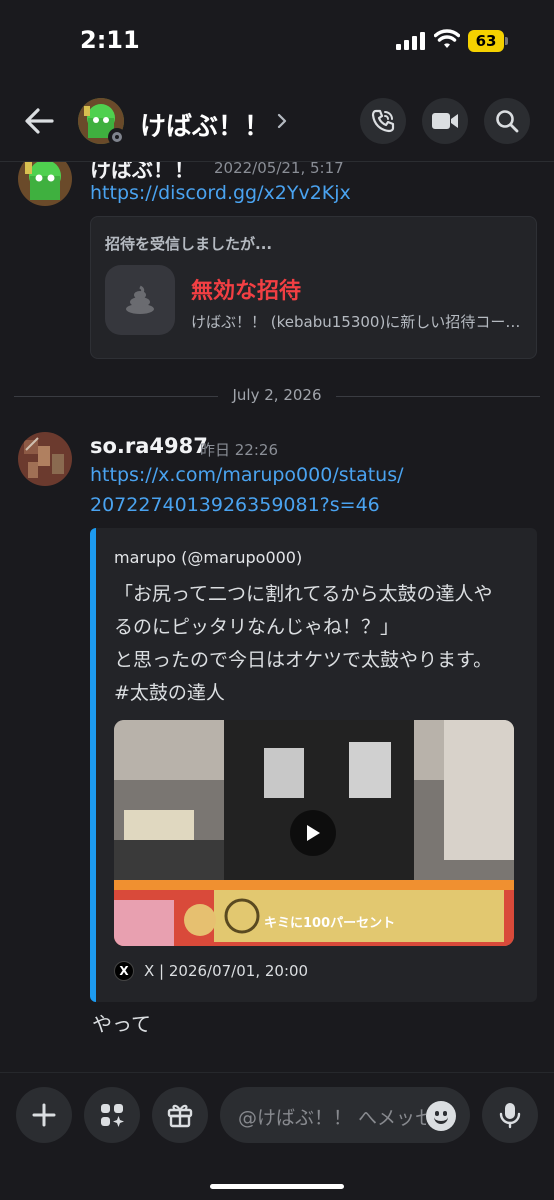  Describe the element at coordinates (282, 121) in the screenshot. I see `chevron-right-icon` at that location.